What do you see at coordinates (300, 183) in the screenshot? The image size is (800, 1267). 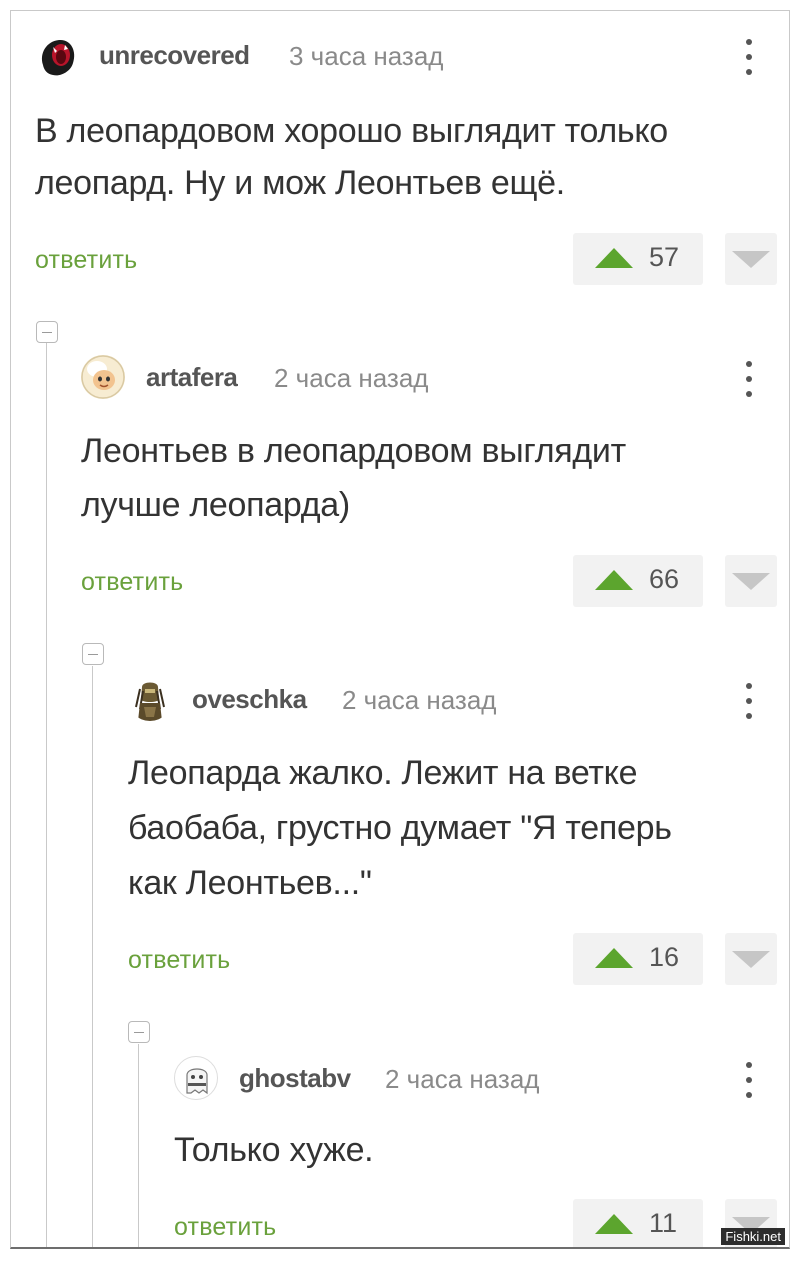 I see `comment-text-line: леопард. Ну и мож Леонтьев ещё.` at bounding box center [300, 183].